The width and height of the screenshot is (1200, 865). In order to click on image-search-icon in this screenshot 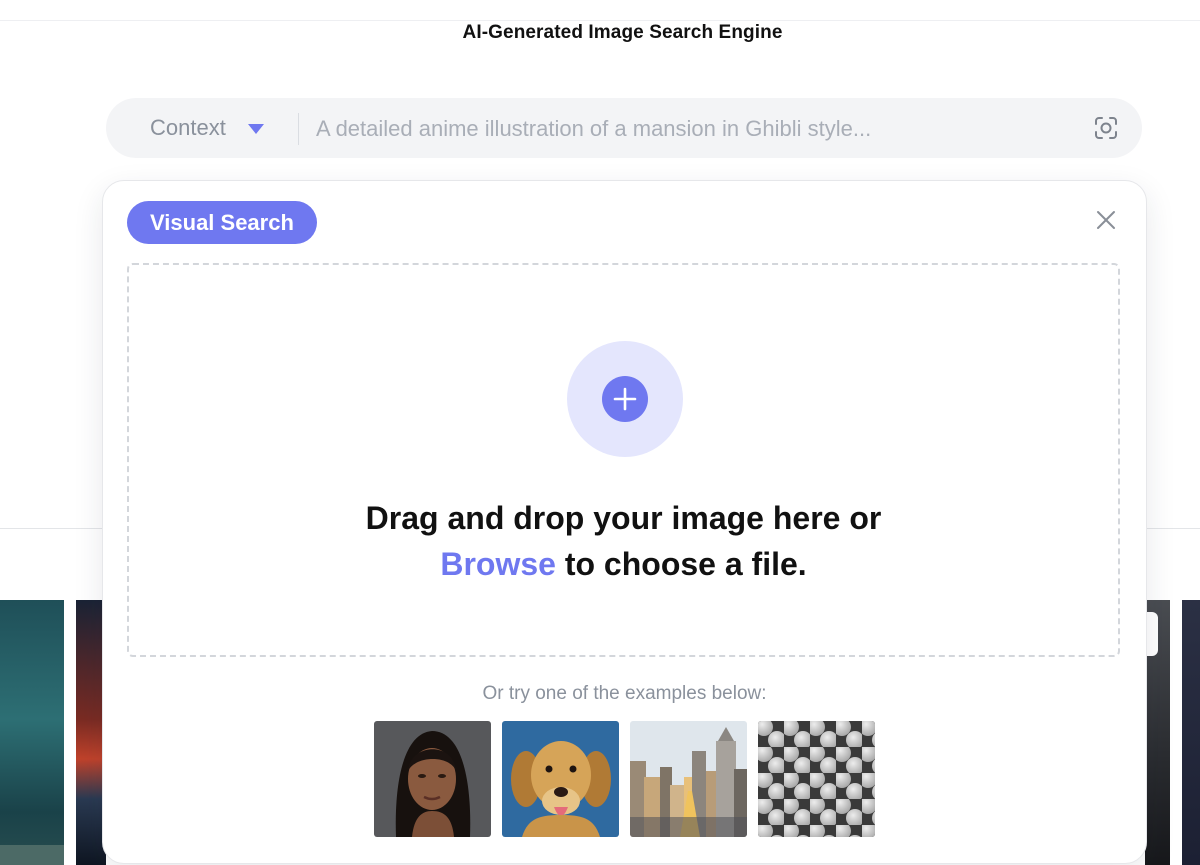, I will do `click(1106, 128)`.